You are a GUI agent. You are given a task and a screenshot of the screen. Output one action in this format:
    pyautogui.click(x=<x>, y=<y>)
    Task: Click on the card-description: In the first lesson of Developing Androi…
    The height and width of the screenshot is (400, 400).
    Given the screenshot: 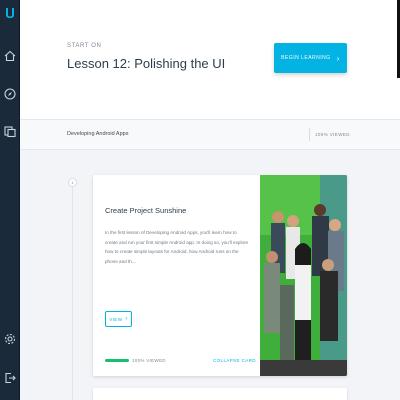 What is the action you would take?
    pyautogui.click(x=177, y=247)
    